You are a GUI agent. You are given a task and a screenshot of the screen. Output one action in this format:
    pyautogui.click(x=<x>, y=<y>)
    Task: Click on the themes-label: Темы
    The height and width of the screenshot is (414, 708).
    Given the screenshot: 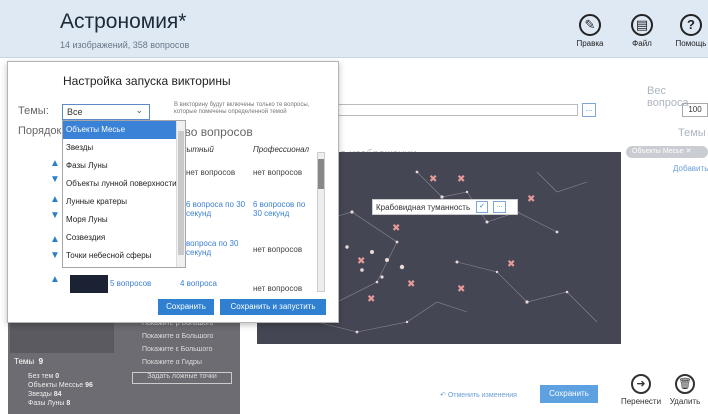 What is the action you would take?
    pyautogui.click(x=692, y=133)
    